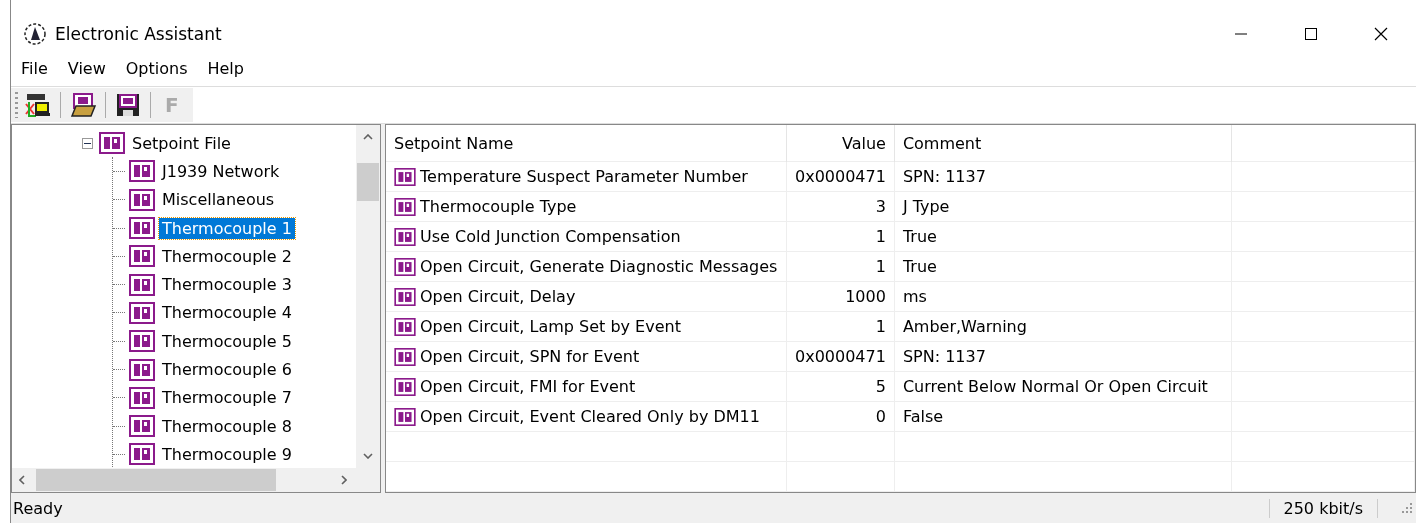 The height and width of the screenshot is (523, 1416). Describe the element at coordinates (586, 143) in the screenshot. I see `column-header: Setpoint Name` at that location.